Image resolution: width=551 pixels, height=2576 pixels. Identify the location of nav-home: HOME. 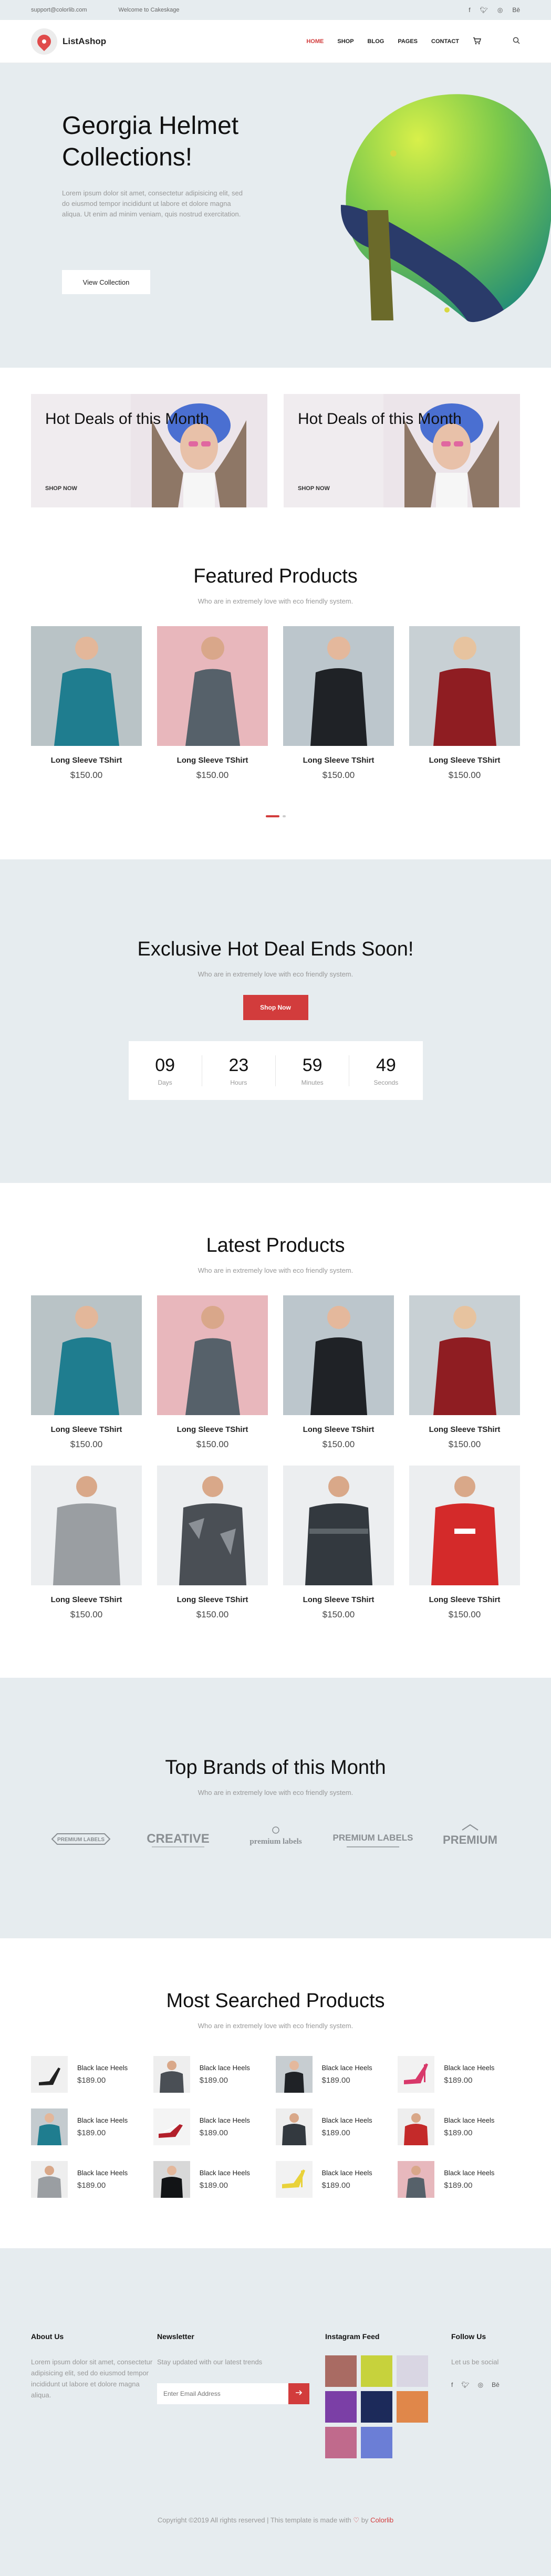
(315, 41).